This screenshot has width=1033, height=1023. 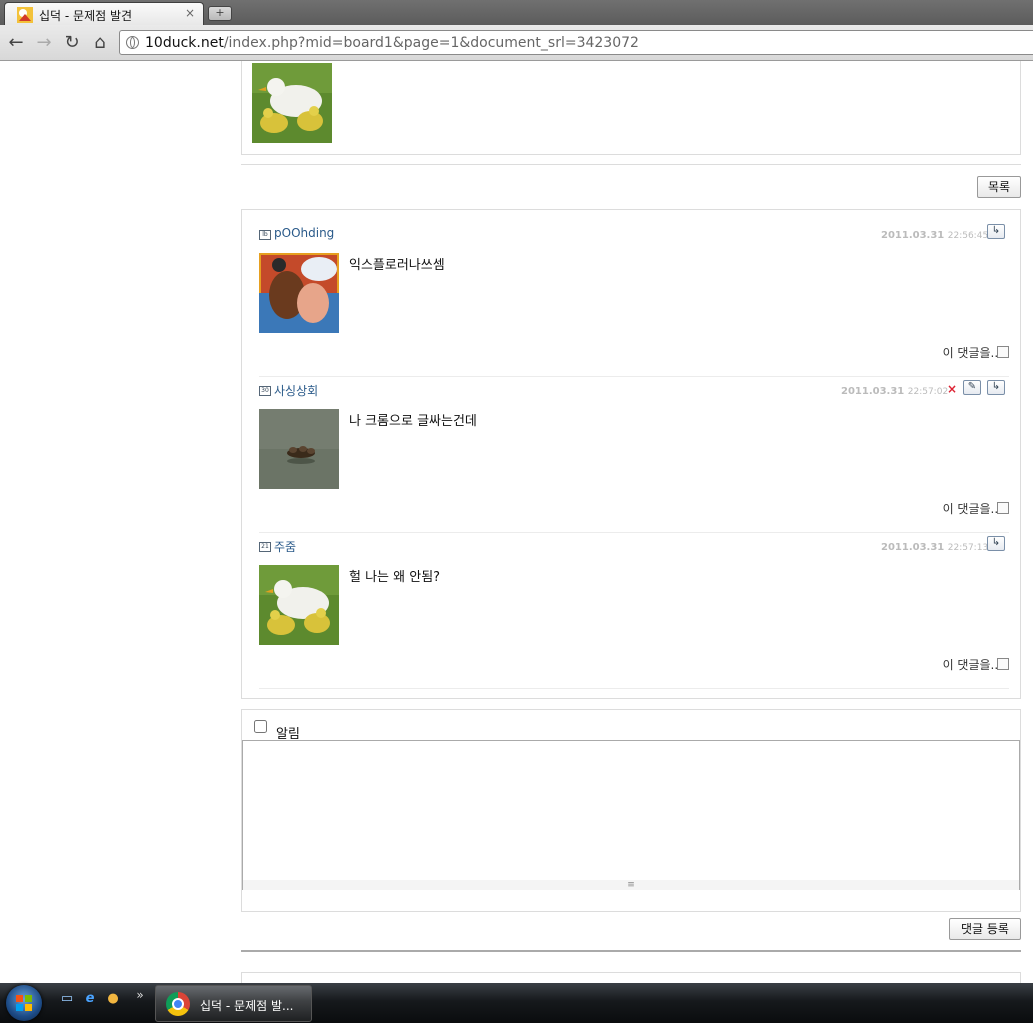 What do you see at coordinates (413, 421) in the screenshot?
I see `comment-text: 나 크롬으로 글싸는건데` at bounding box center [413, 421].